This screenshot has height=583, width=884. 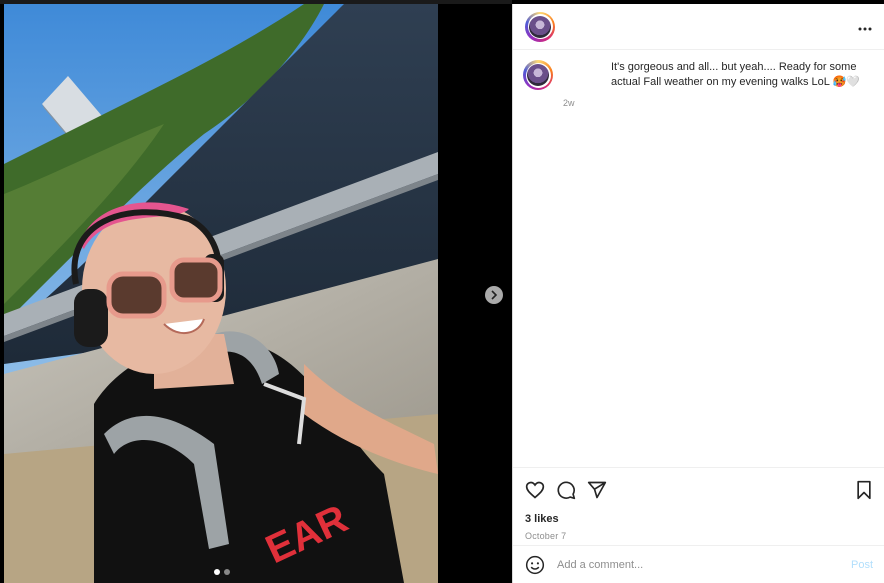 What do you see at coordinates (540, 26) in the screenshot?
I see `author-avatar` at bounding box center [540, 26].